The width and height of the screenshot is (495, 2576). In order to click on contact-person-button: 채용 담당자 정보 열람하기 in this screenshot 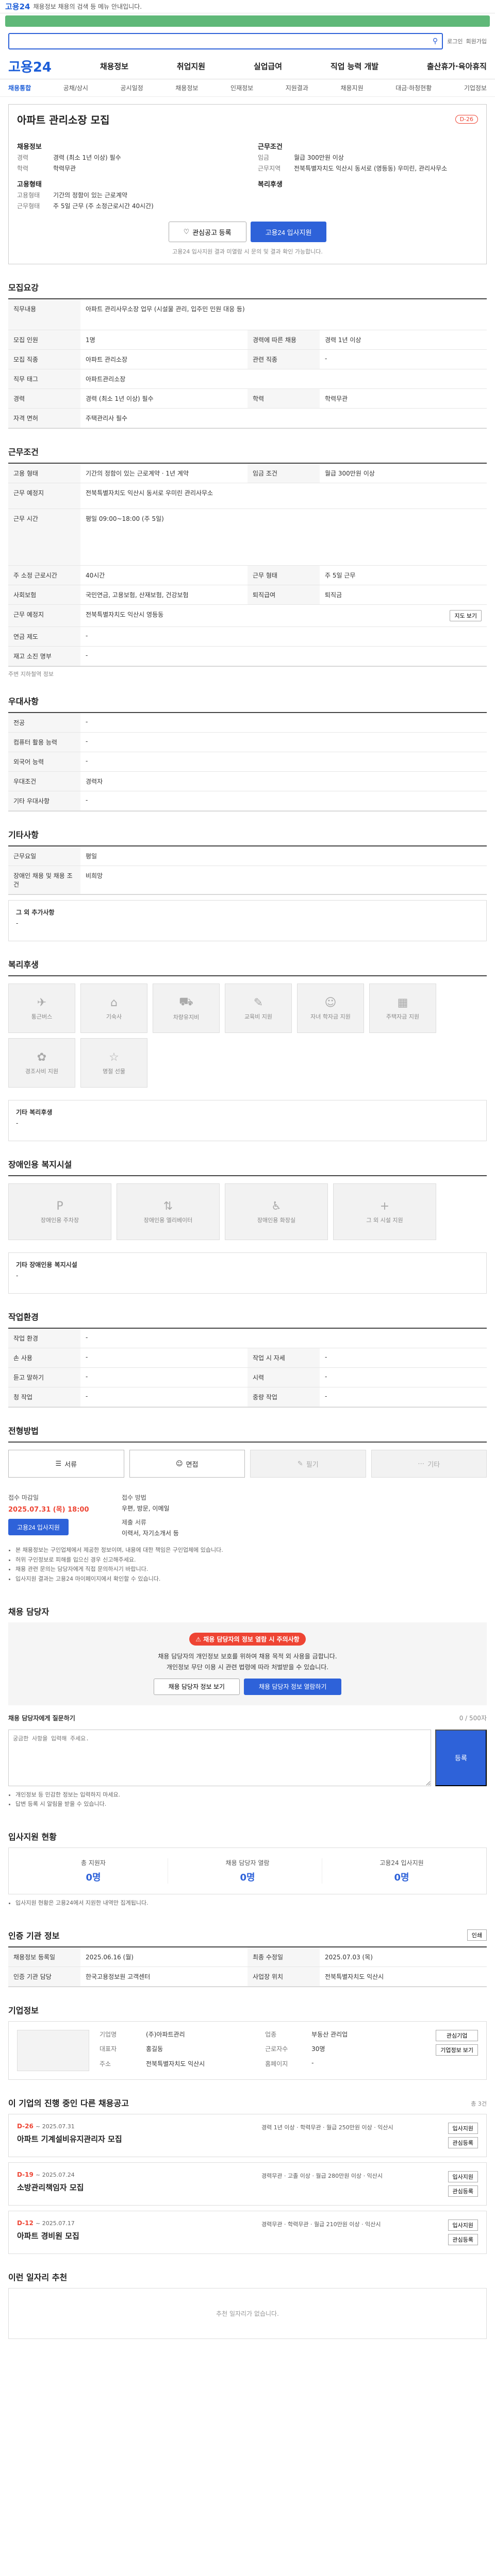, I will do `click(292, 1686)`.